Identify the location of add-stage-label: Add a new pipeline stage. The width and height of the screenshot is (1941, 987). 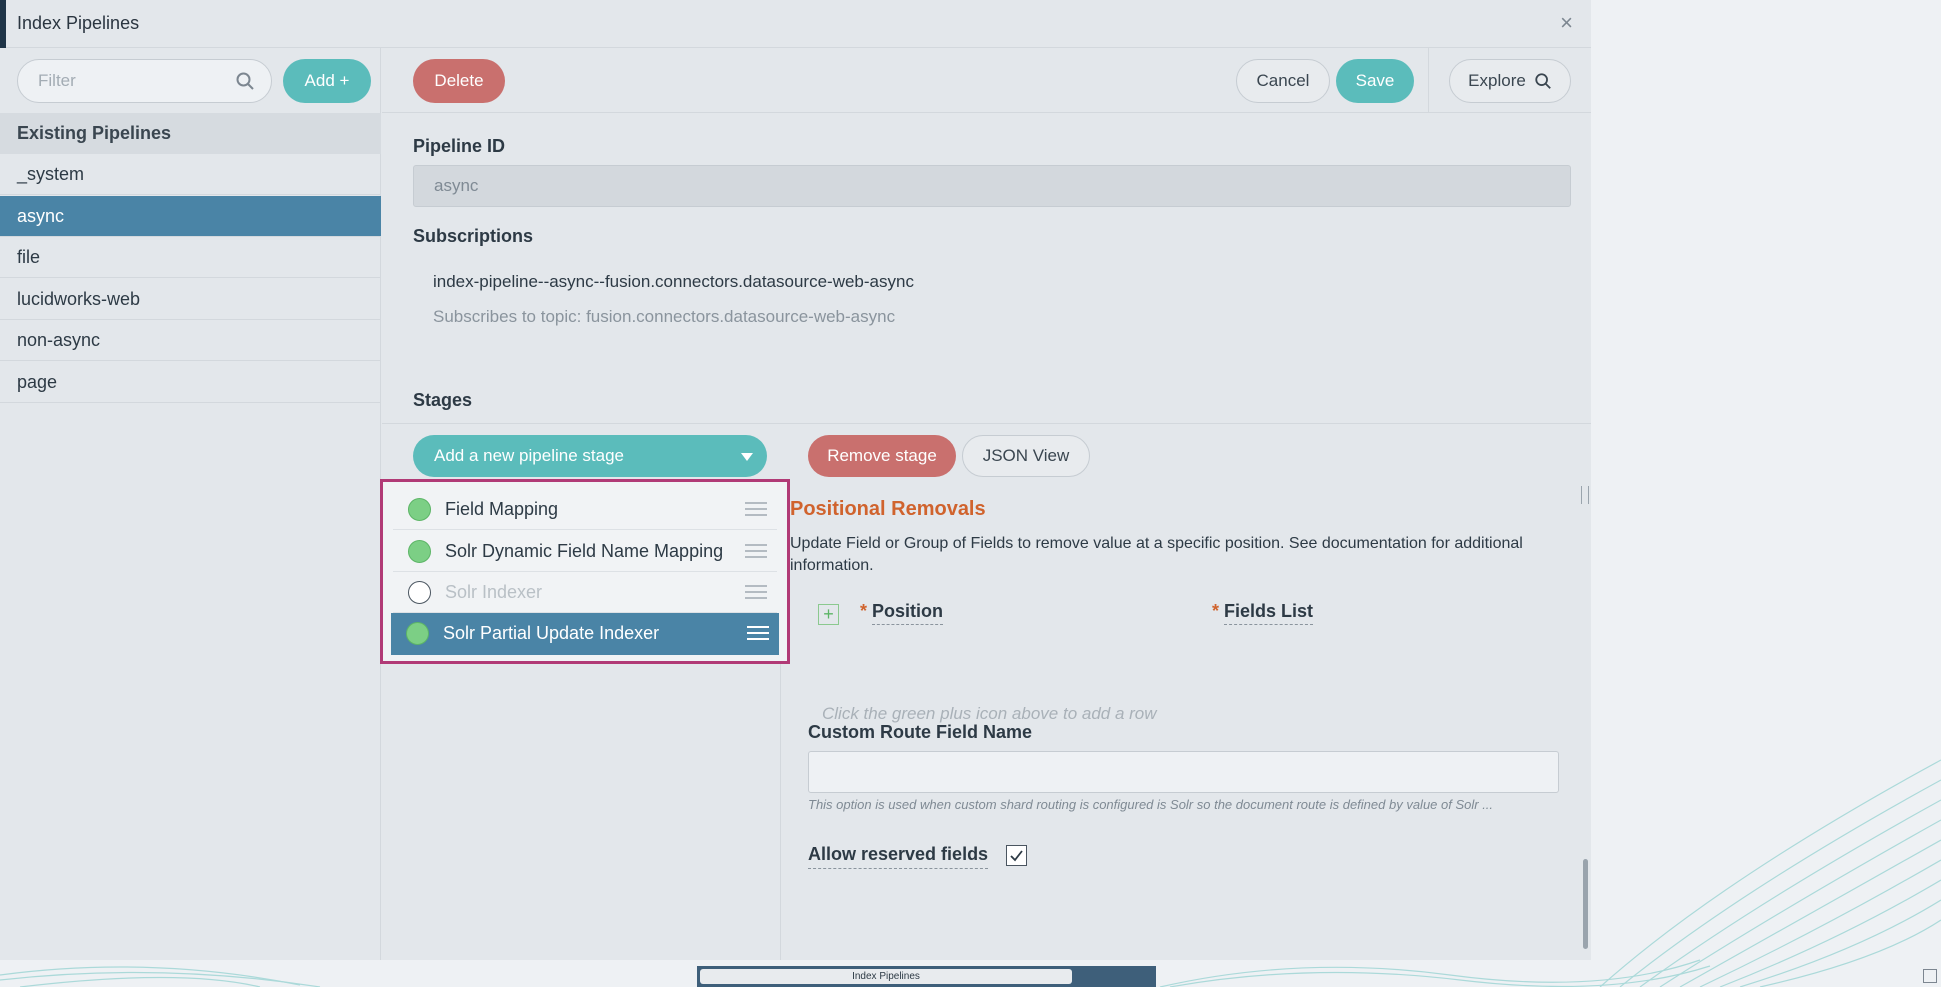
(529, 455).